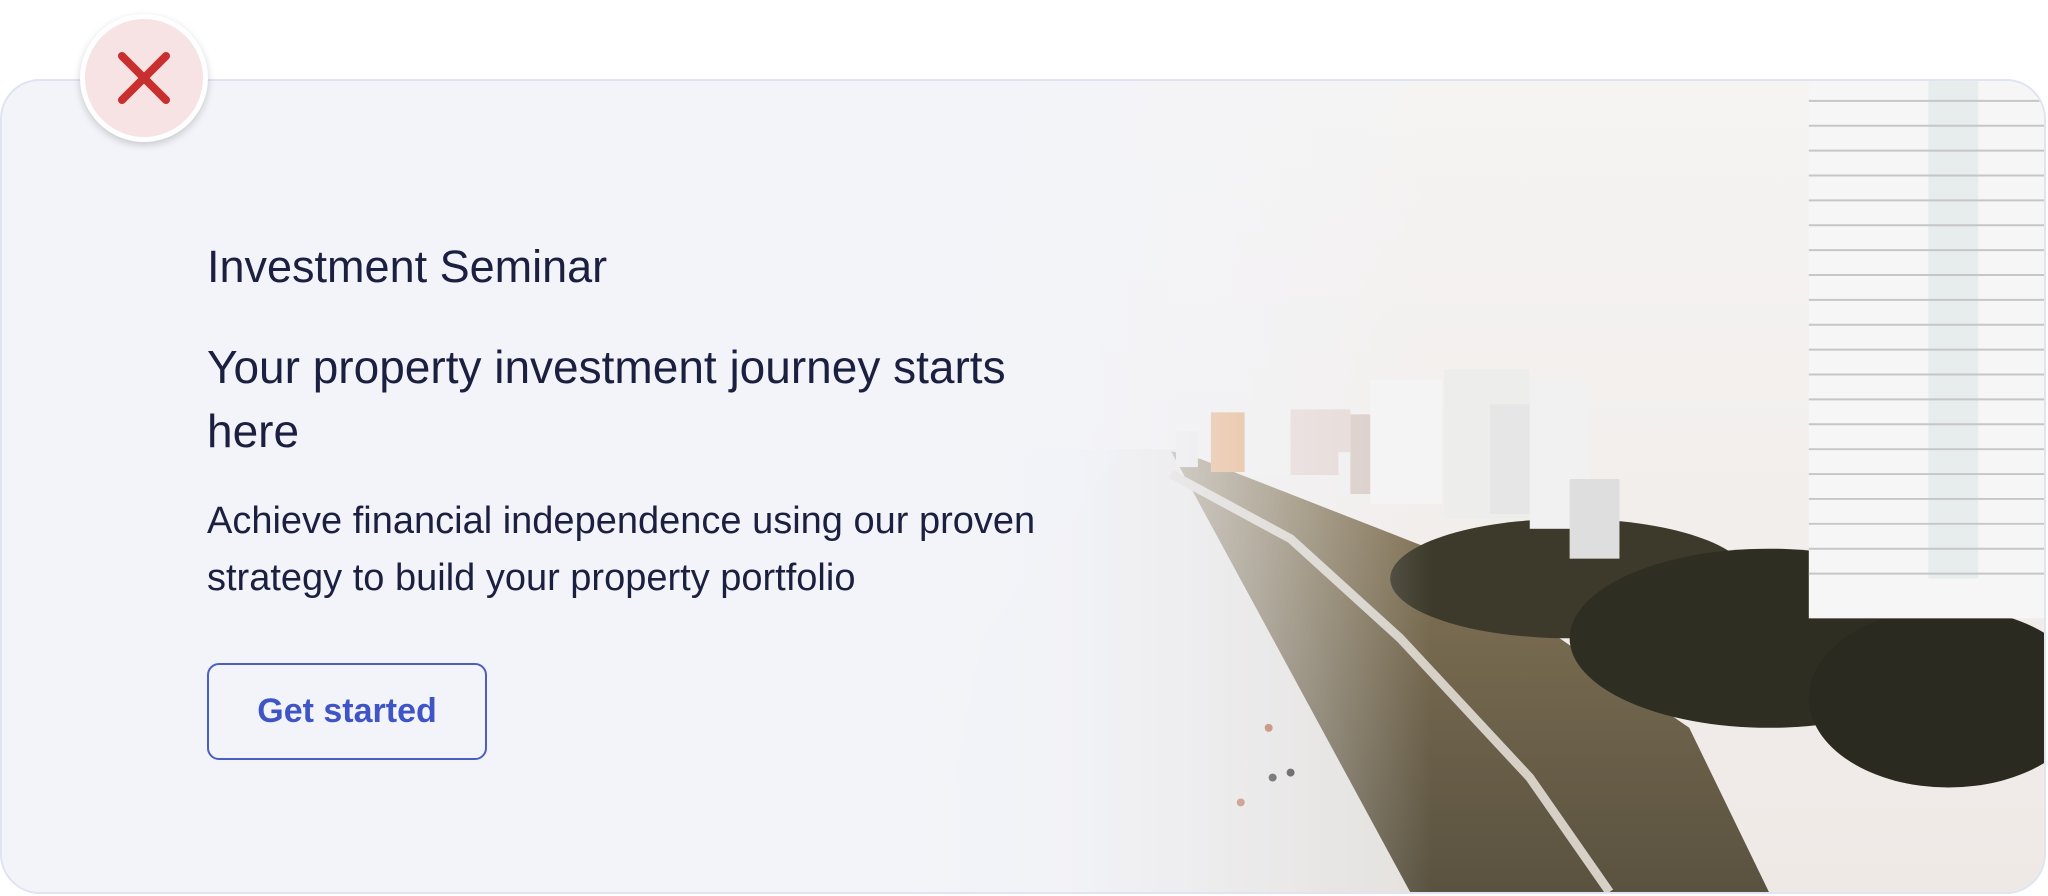  Describe the element at coordinates (347, 711) in the screenshot. I see `get-started-button: Get started` at that location.